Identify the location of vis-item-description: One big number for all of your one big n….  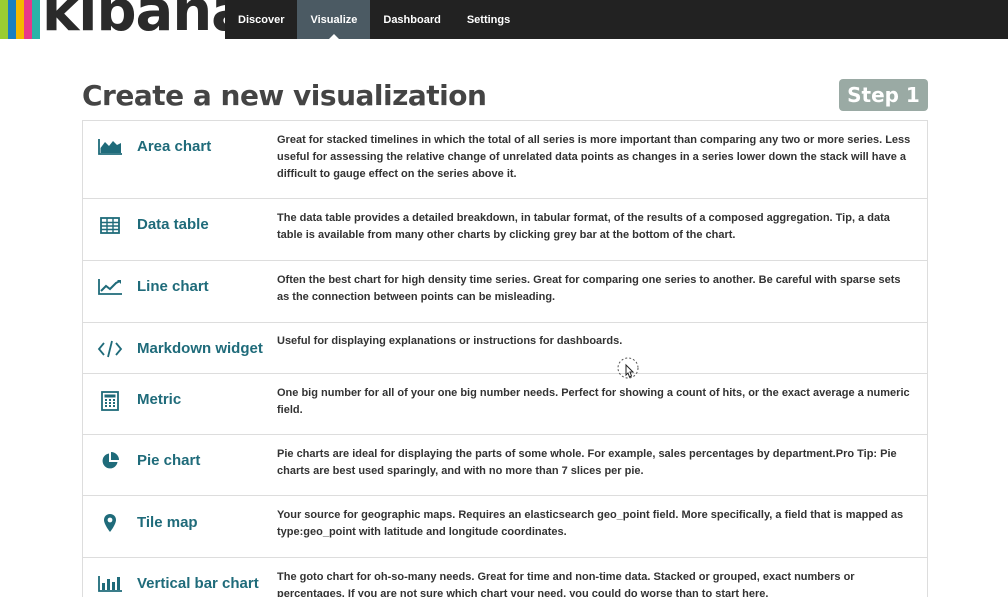
(593, 401).